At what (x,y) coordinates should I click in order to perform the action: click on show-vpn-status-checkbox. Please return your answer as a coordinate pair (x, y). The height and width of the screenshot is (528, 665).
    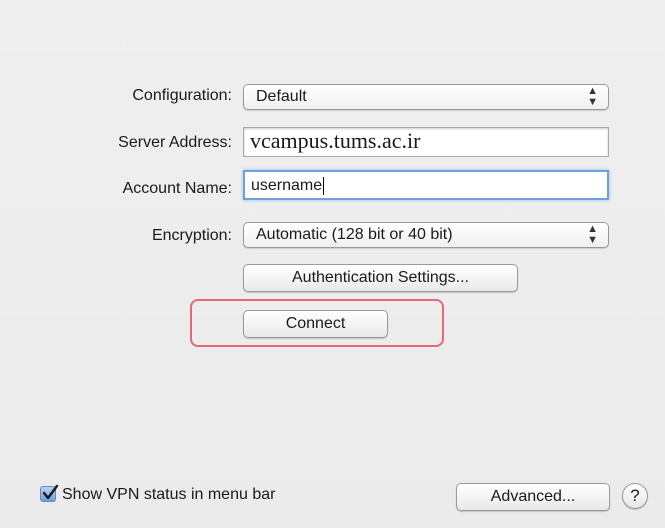
    Looking at the image, I should click on (49, 493).